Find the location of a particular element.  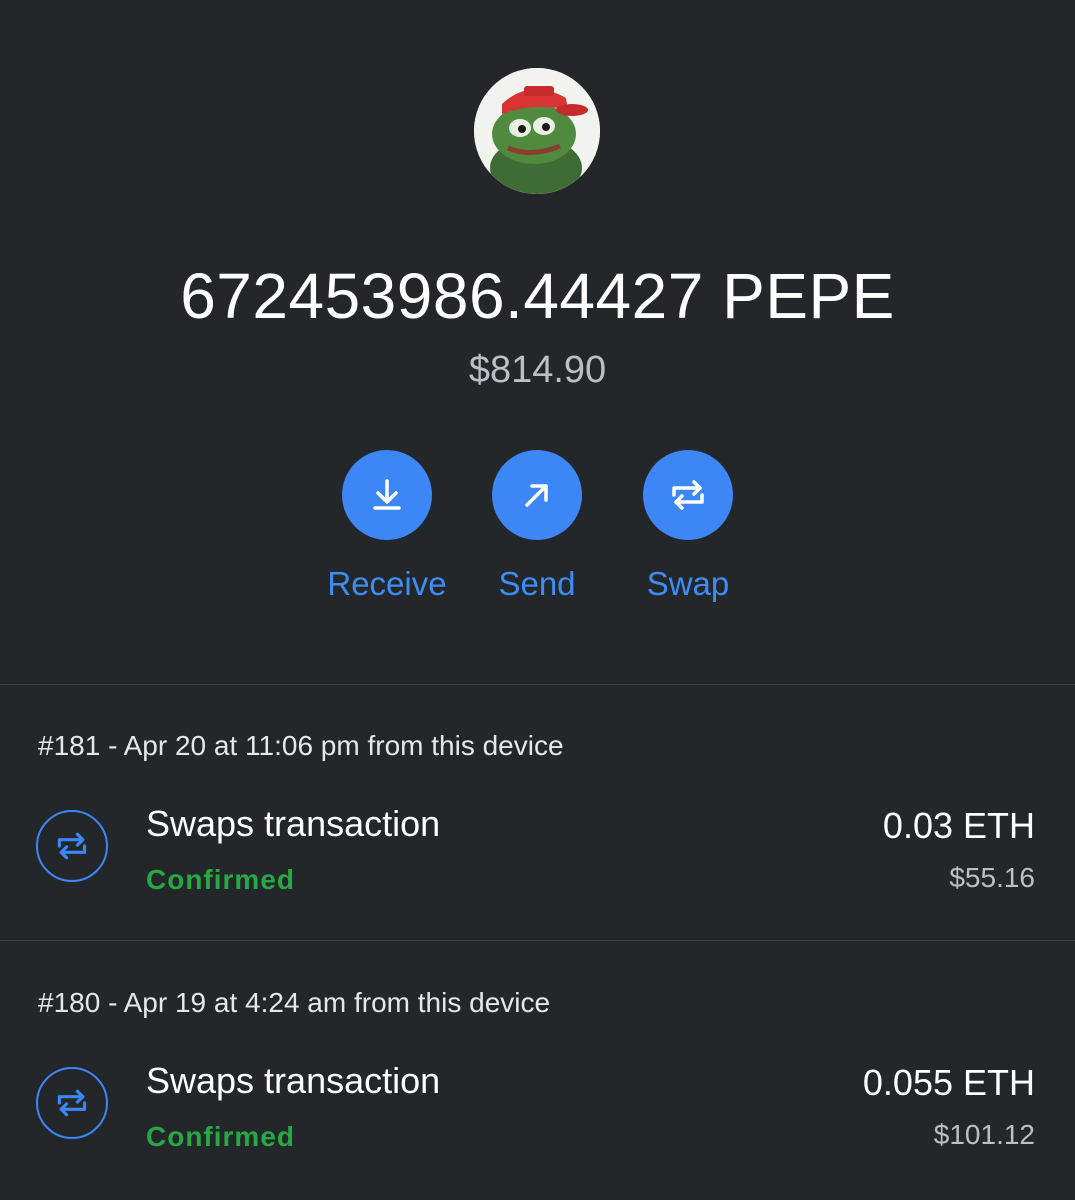

swap-circle is located at coordinates (688, 495).